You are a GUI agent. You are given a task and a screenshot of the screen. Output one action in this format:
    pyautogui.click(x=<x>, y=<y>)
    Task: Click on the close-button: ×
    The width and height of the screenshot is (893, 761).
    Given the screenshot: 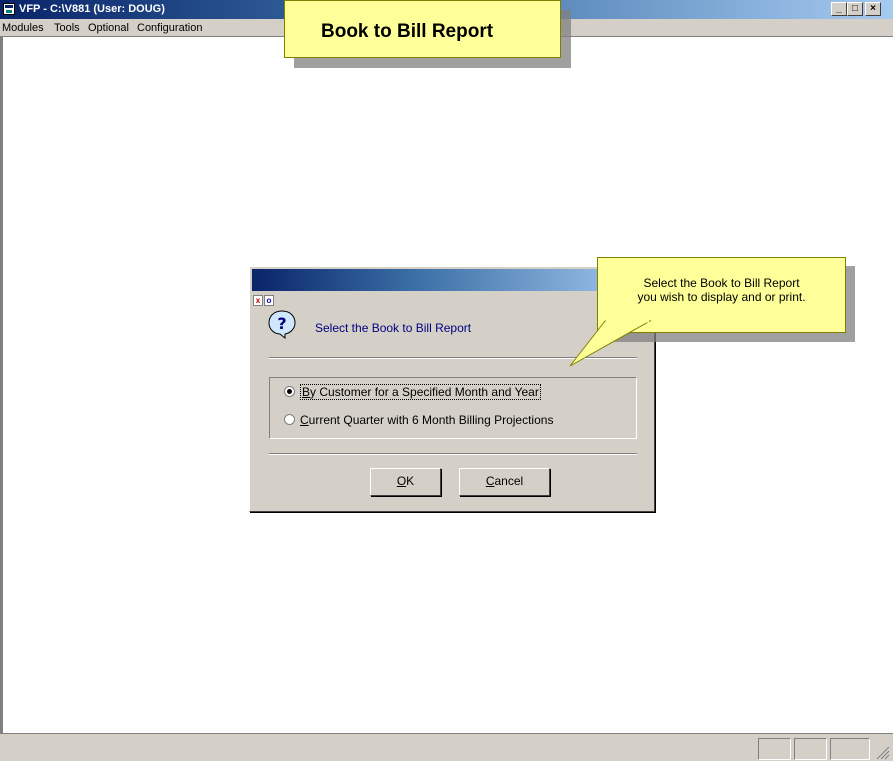 What is the action you would take?
    pyautogui.click(x=873, y=9)
    